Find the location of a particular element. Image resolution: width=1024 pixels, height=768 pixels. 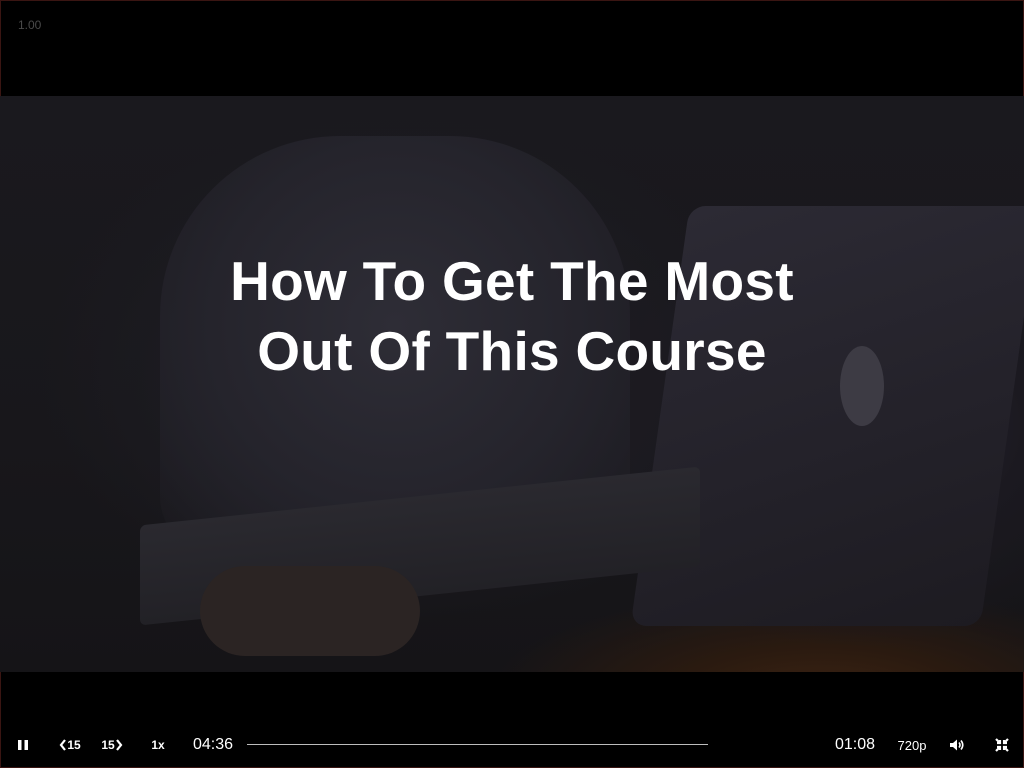

volume-button is located at coordinates (957, 745).